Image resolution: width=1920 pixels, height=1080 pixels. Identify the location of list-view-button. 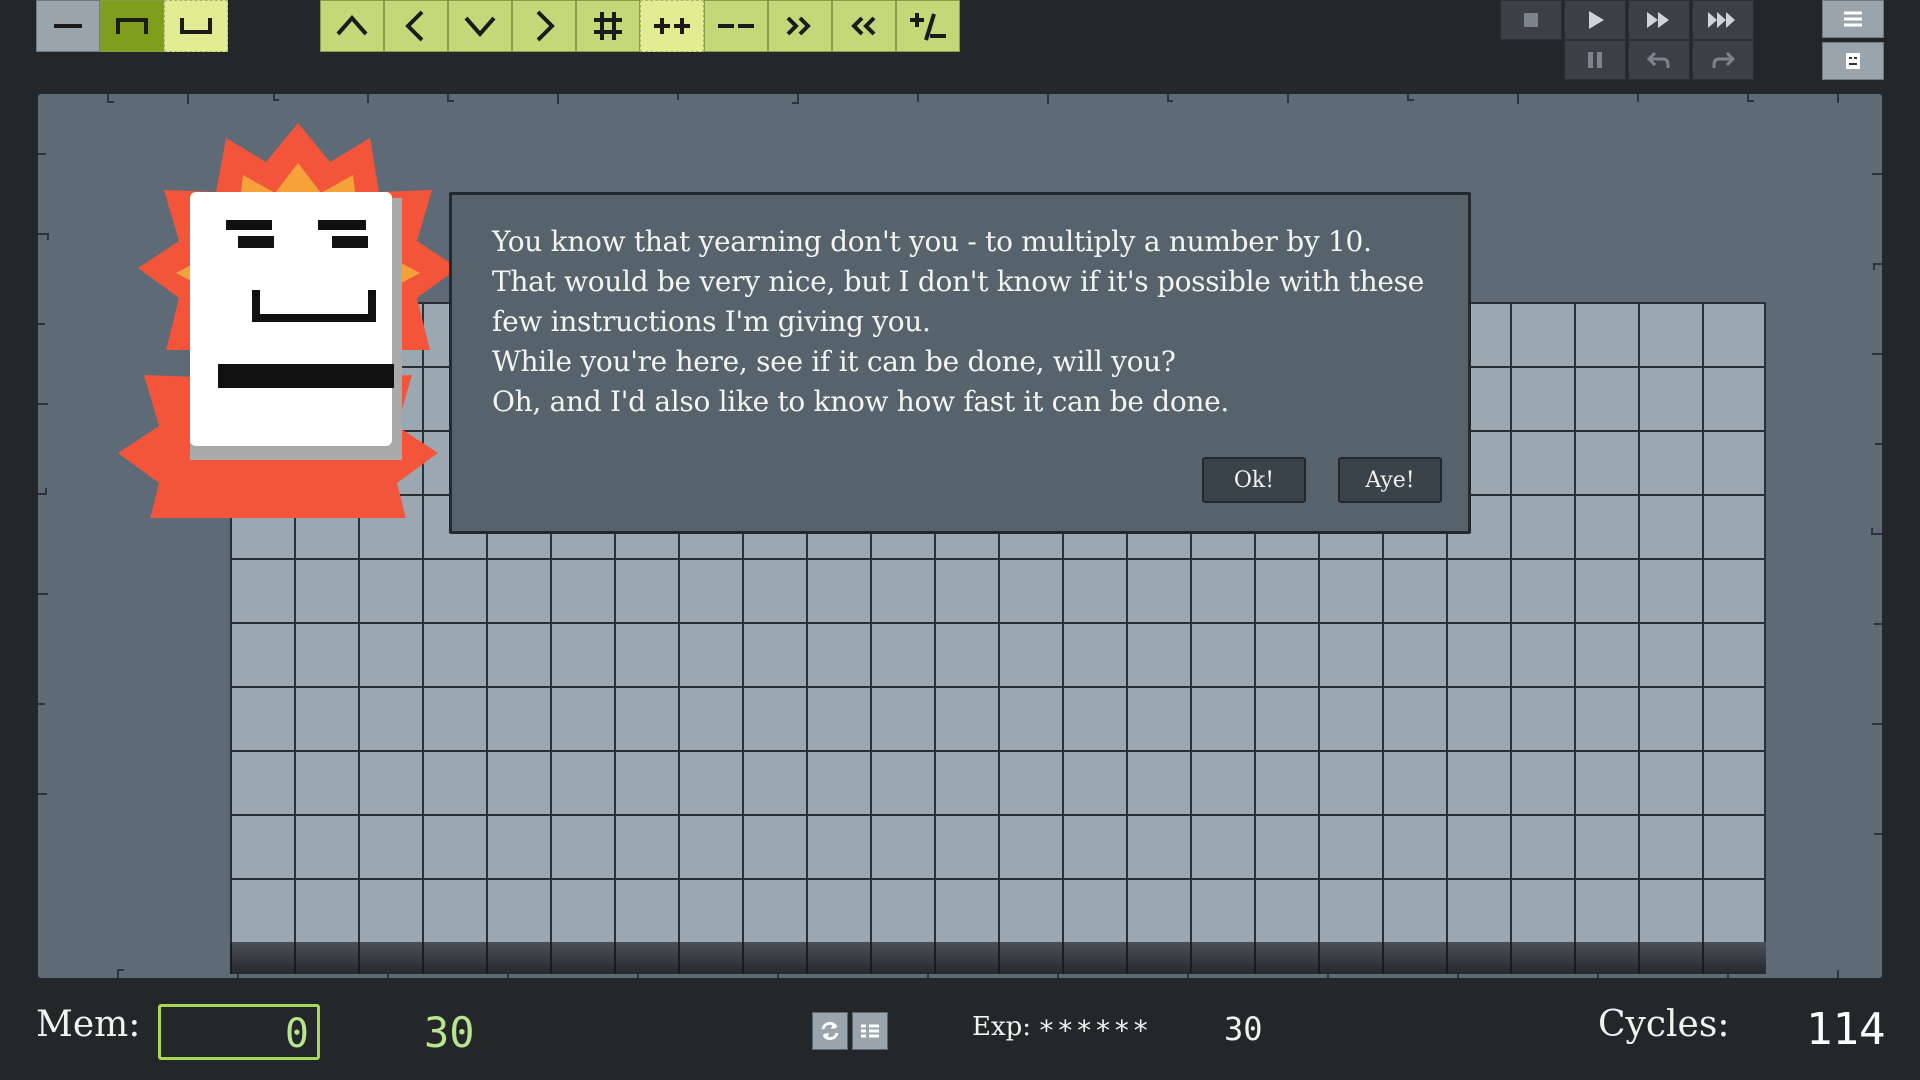
(870, 1031).